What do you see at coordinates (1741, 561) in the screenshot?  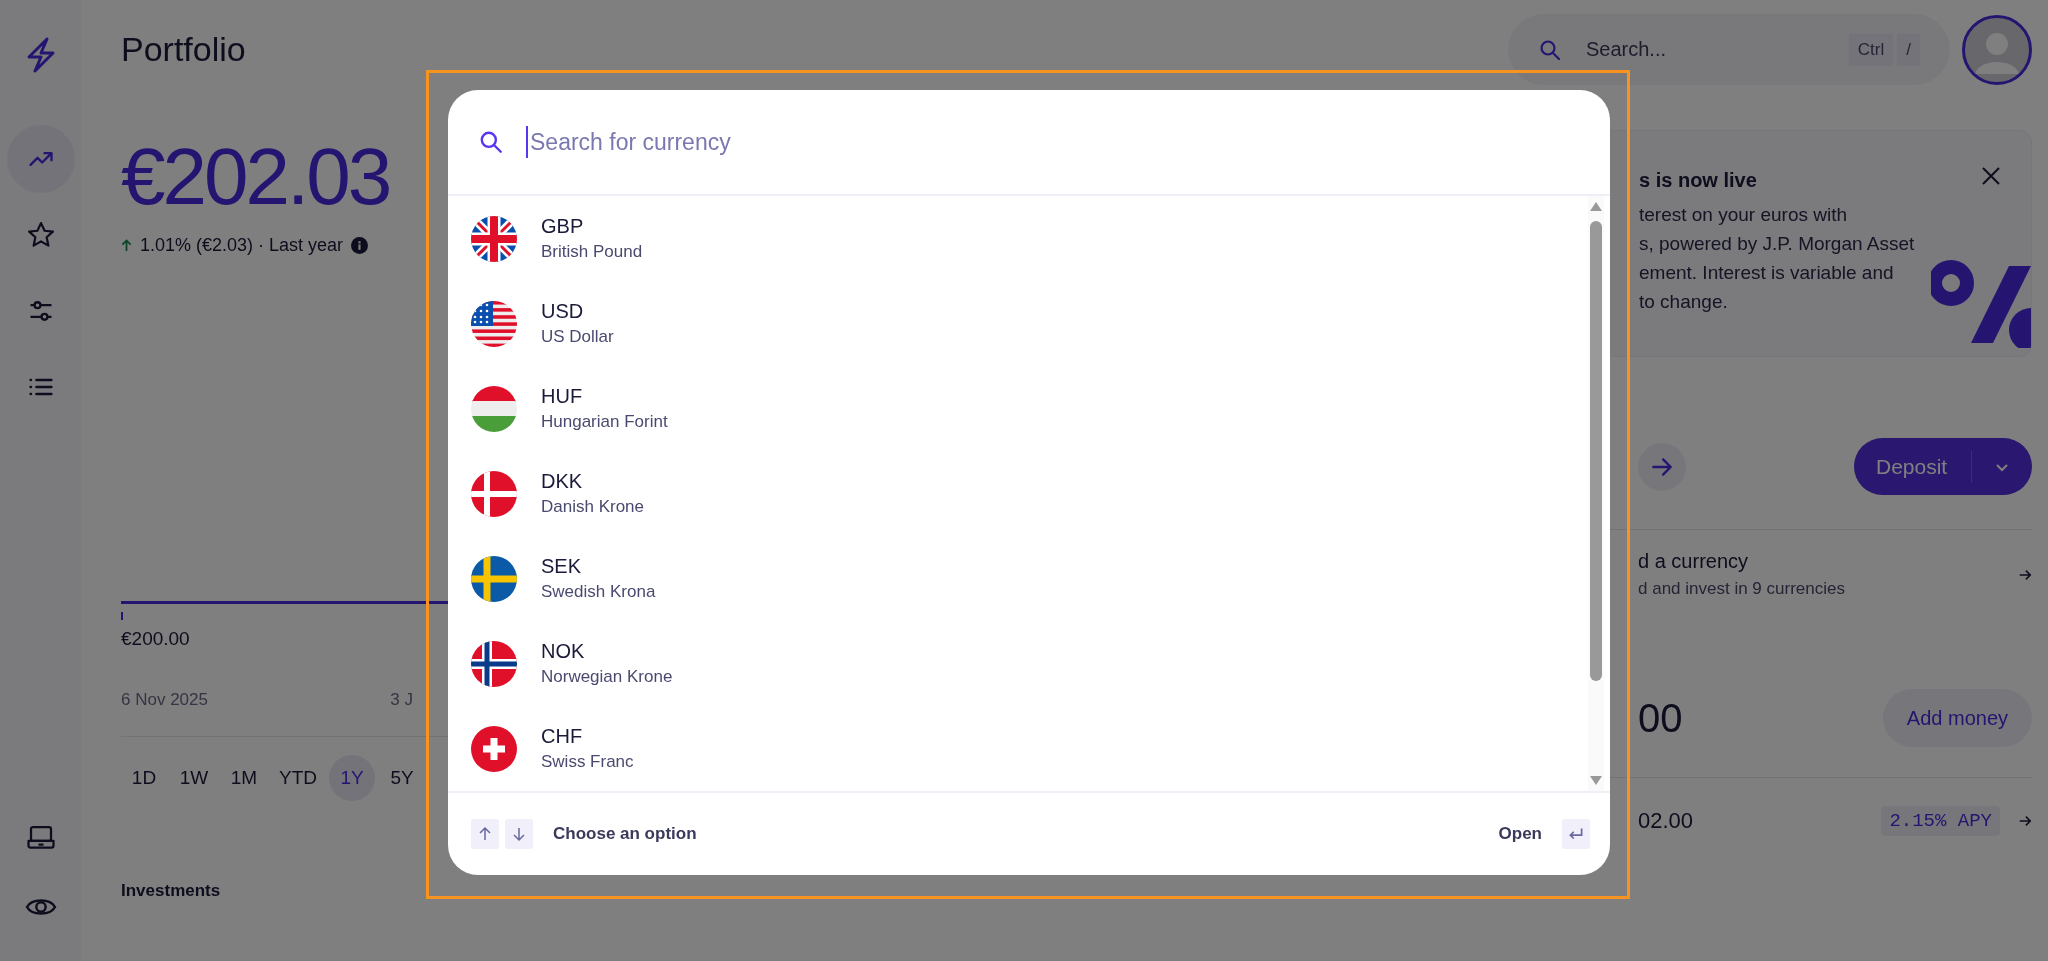 I see `currency-link-title: d a currency` at bounding box center [1741, 561].